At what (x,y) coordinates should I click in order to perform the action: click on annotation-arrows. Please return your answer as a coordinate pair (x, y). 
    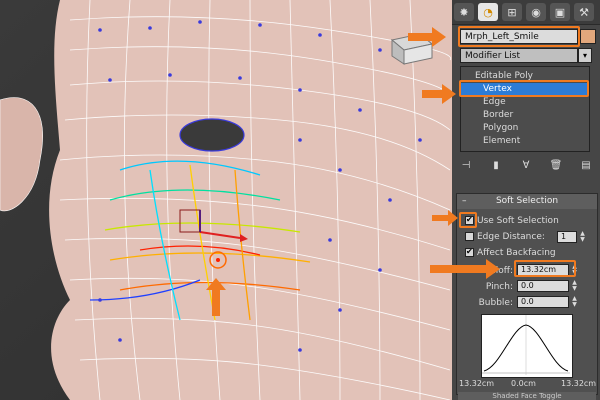
    Looking at the image, I should click on (454, 153).